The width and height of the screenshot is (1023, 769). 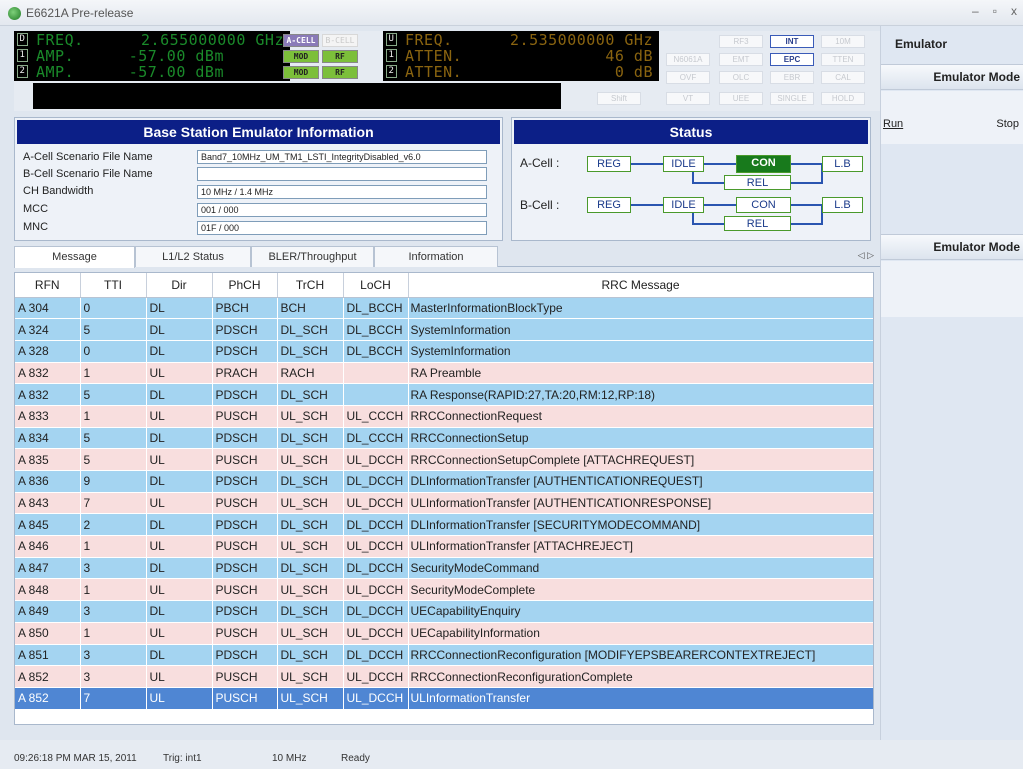 I want to click on softkey-shift: Shift, so click(x=619, y=98).